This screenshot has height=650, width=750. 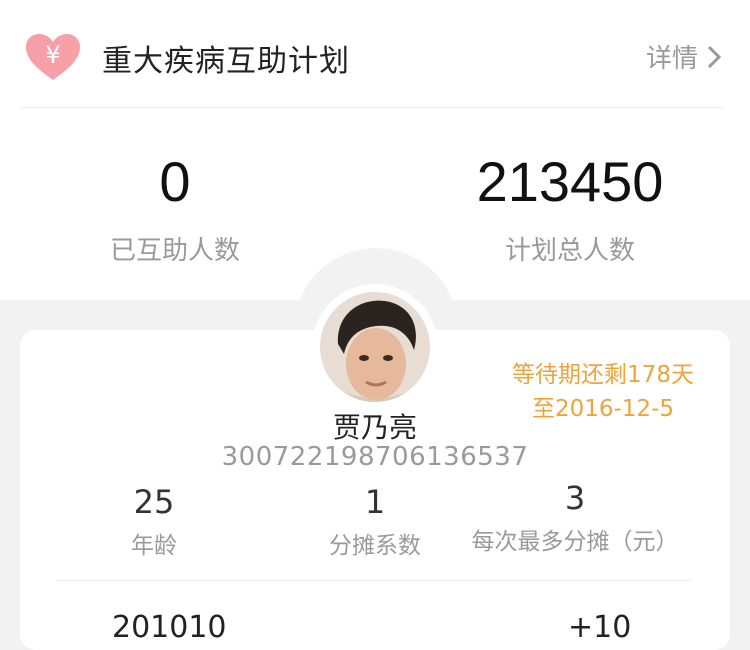 What do you see at coordinates (174, 251) in the screenshot?
I see `helped-count-label: 已互助人数` at bounding box center [174, 251].